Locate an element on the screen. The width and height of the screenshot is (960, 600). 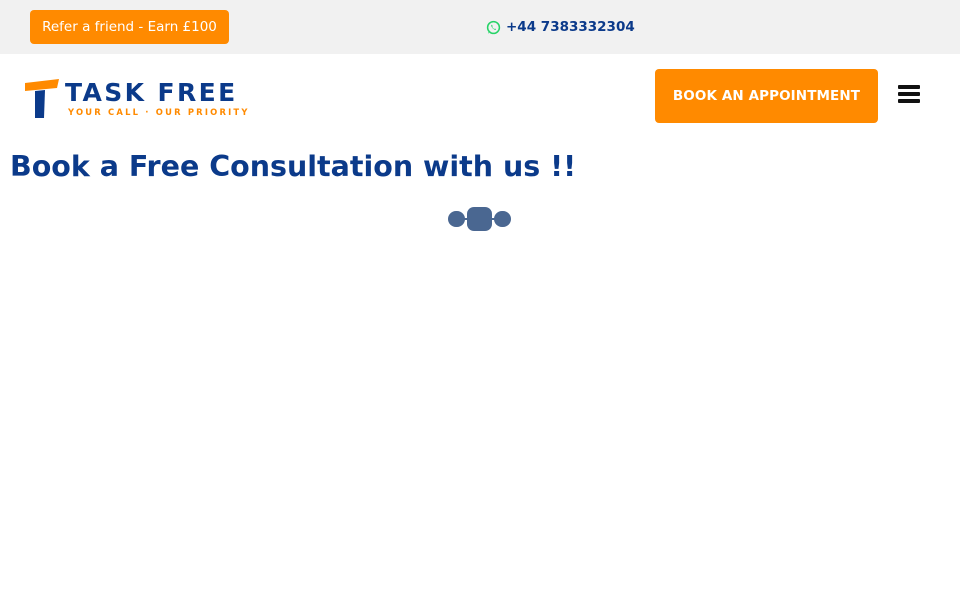
logo-title: TASK FREE is located at coordinates (151, 92).